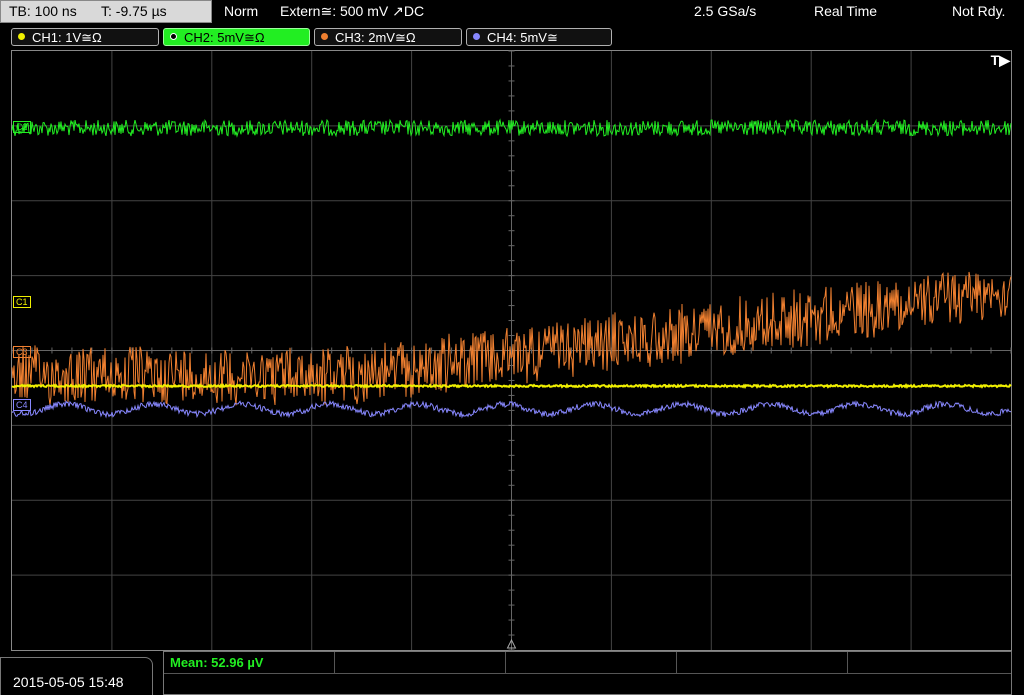  I want to click on date-time-label: 2015-05-05 15:48, so click(68, 682).